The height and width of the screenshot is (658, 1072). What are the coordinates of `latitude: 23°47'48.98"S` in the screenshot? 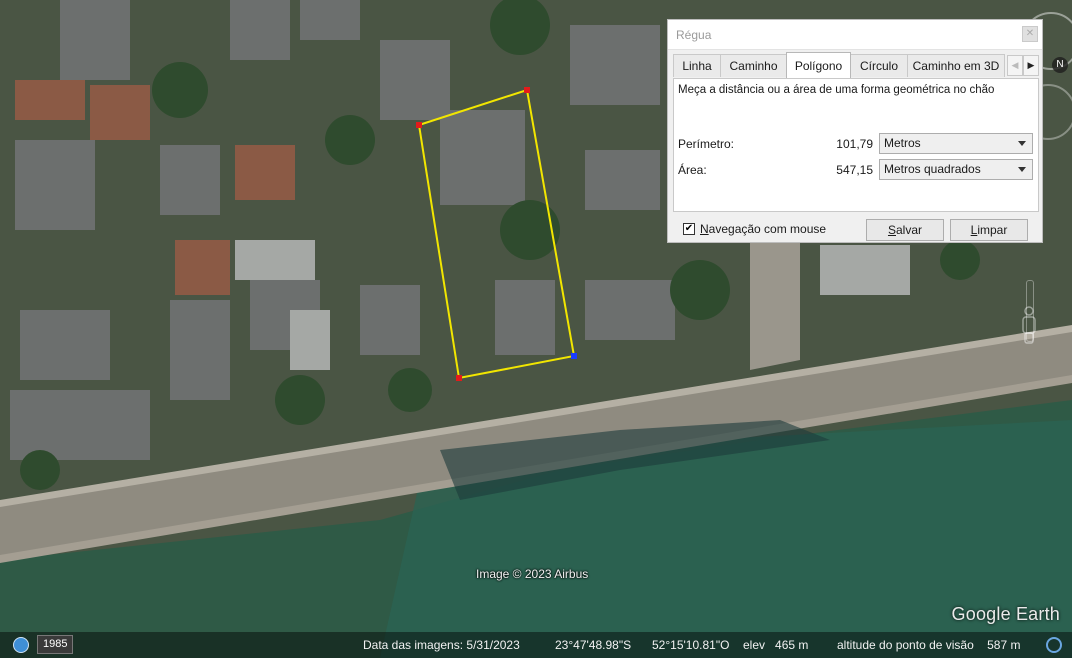 It's located at (593, 645).